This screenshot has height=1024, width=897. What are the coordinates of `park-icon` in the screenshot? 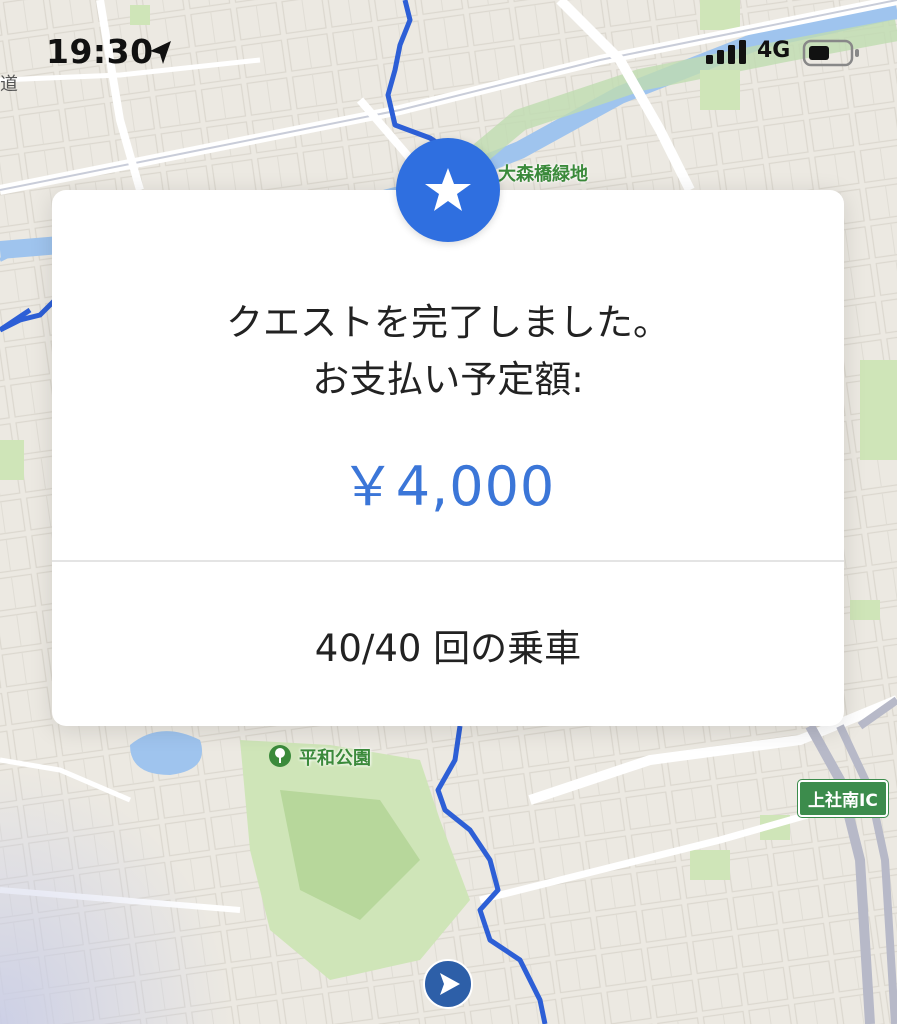 It's located at (280, 756).